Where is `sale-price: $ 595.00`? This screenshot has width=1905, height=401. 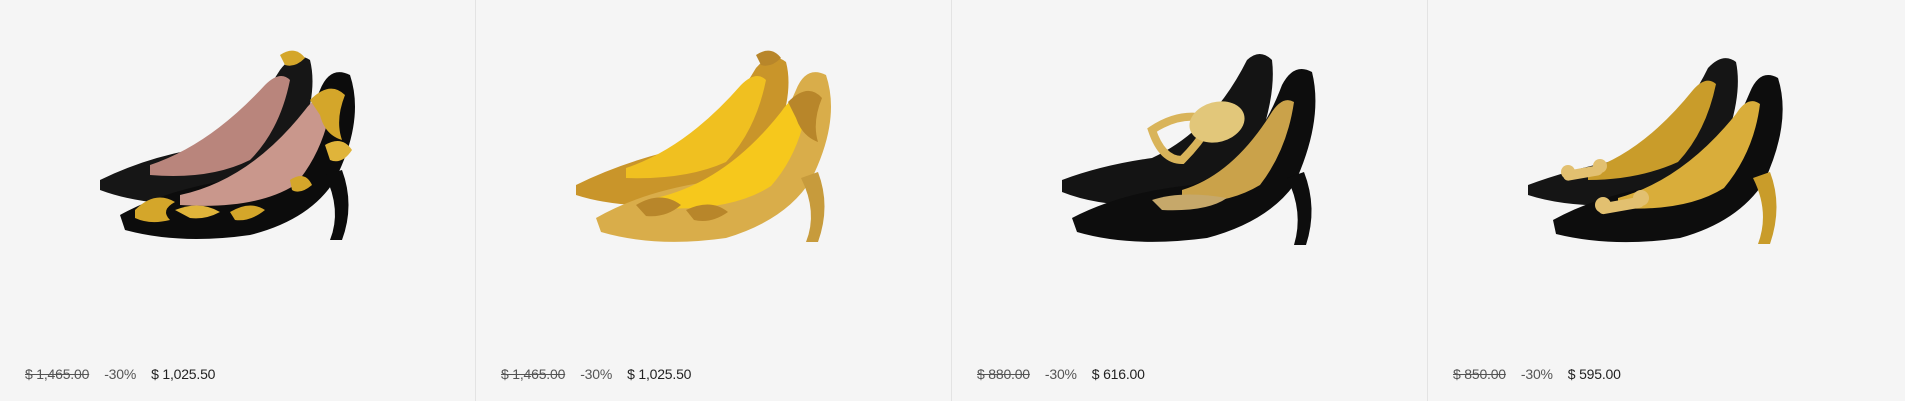
sale-price: $ 595.00 is located at coordinates (1594, 374).